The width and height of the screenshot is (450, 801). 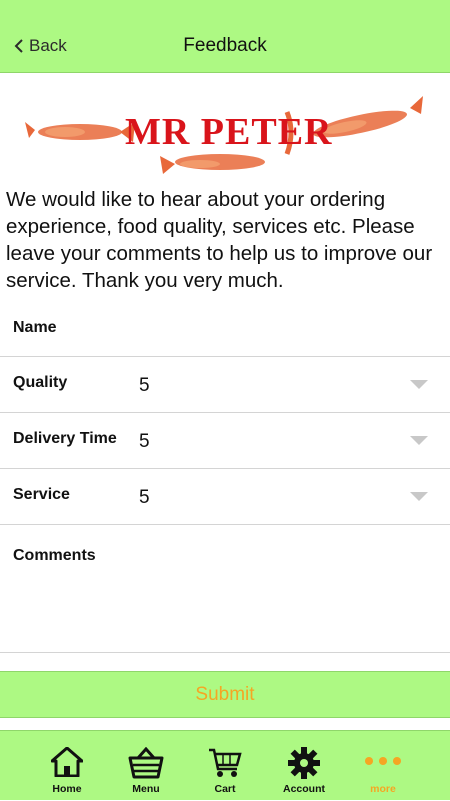 What do you see at coordinates (67, 762) in the screenshot?
I see `home-icon` at bounding box center [67, 762].